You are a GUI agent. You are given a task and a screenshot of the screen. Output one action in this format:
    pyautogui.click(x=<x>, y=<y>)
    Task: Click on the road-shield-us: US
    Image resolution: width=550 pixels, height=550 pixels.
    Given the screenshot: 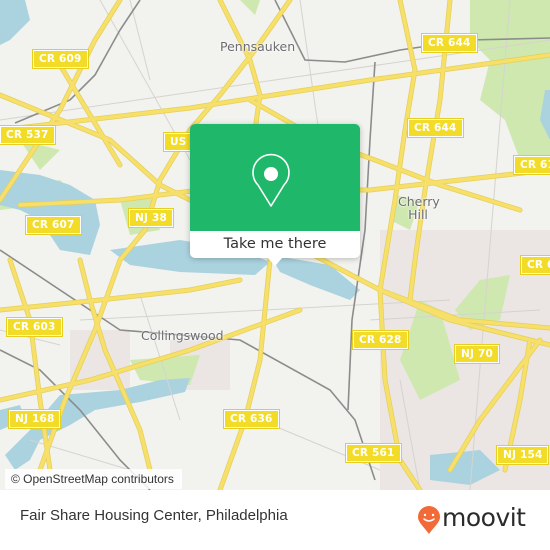 What is the action you would take?
    pyautogui.click(x=178, y=142)
    